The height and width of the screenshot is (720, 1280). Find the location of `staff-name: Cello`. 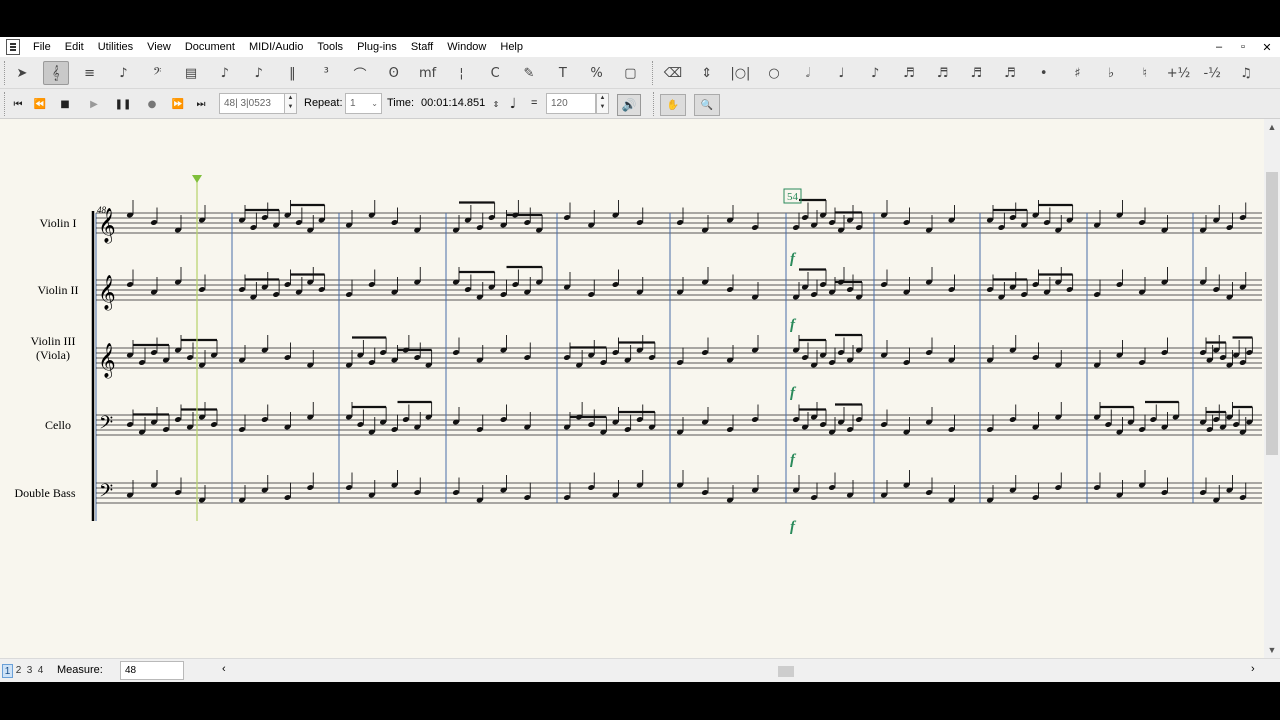

staff-name: Cello is located at coordinates (58, 425).